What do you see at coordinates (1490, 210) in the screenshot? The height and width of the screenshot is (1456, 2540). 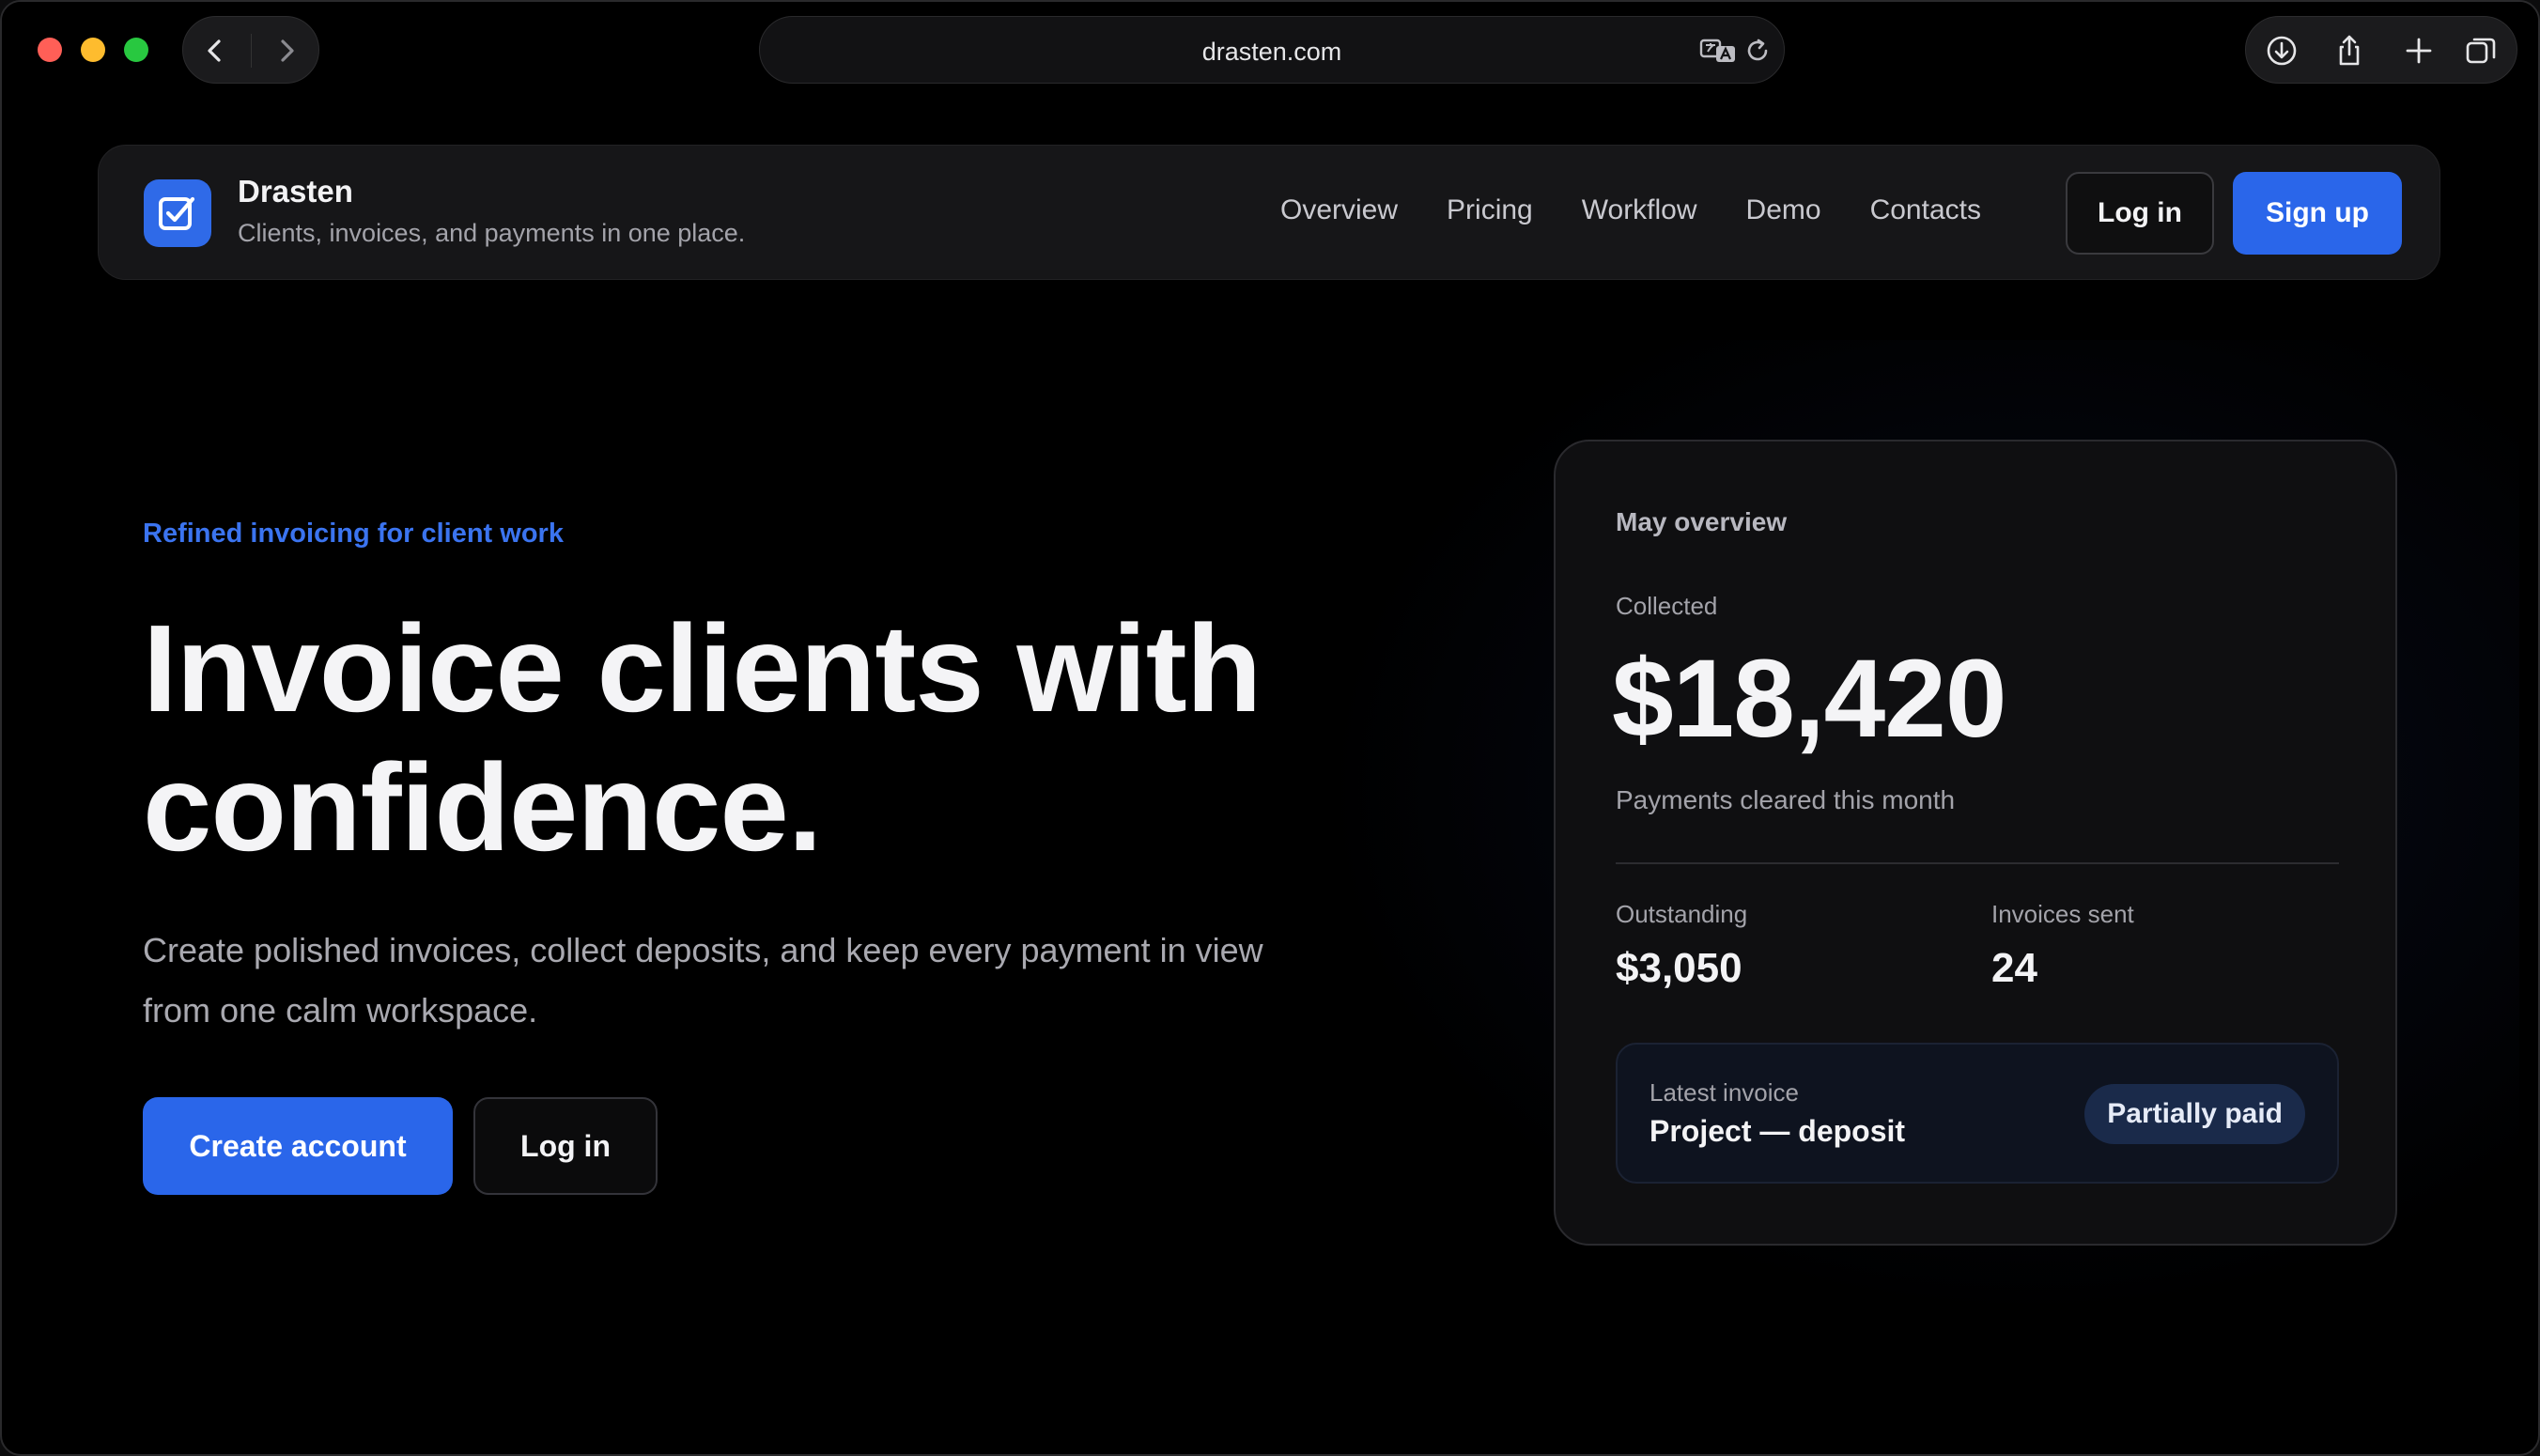 I see `nav-link-pricing: Pricing` at bounding box center [1490, 210].